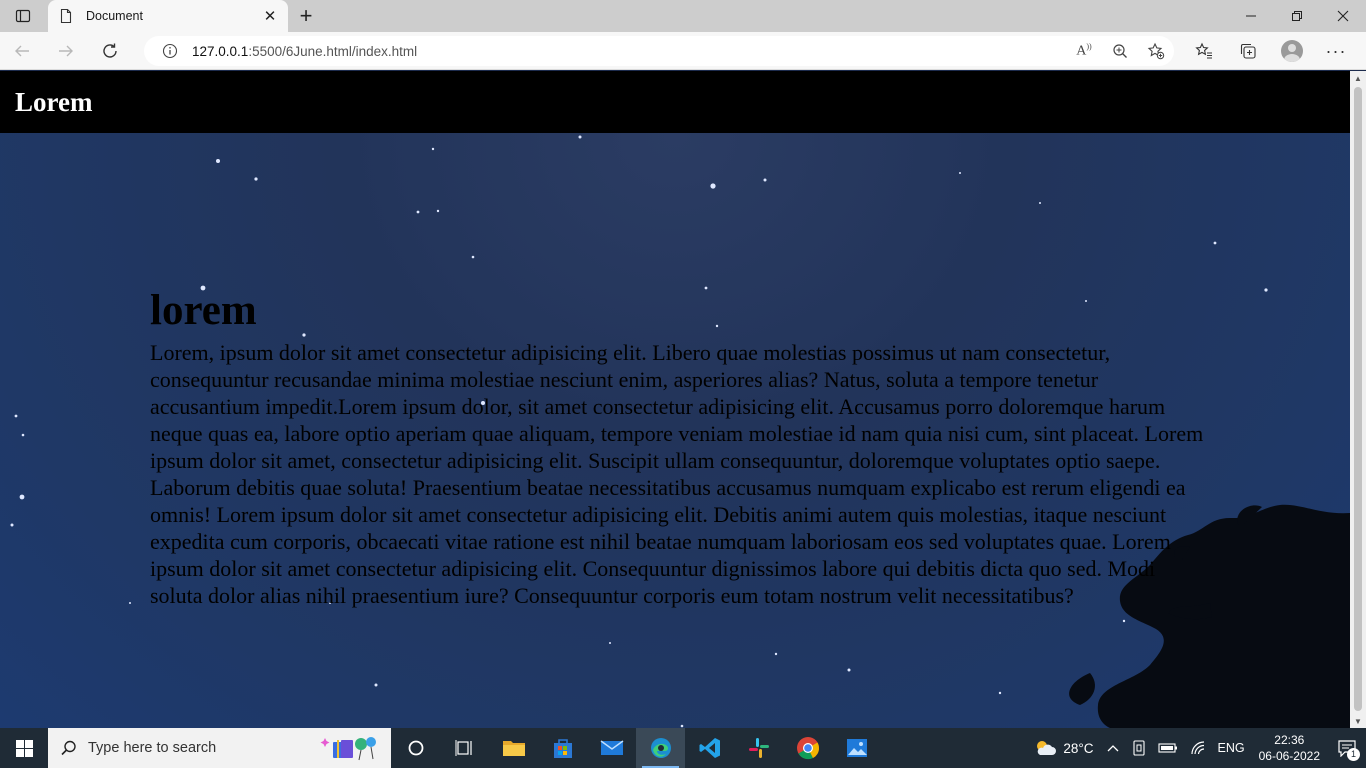 This screenshot has width=1366, height=768. I want to click on search-placeholder: Type here to search, so click(152, 748).